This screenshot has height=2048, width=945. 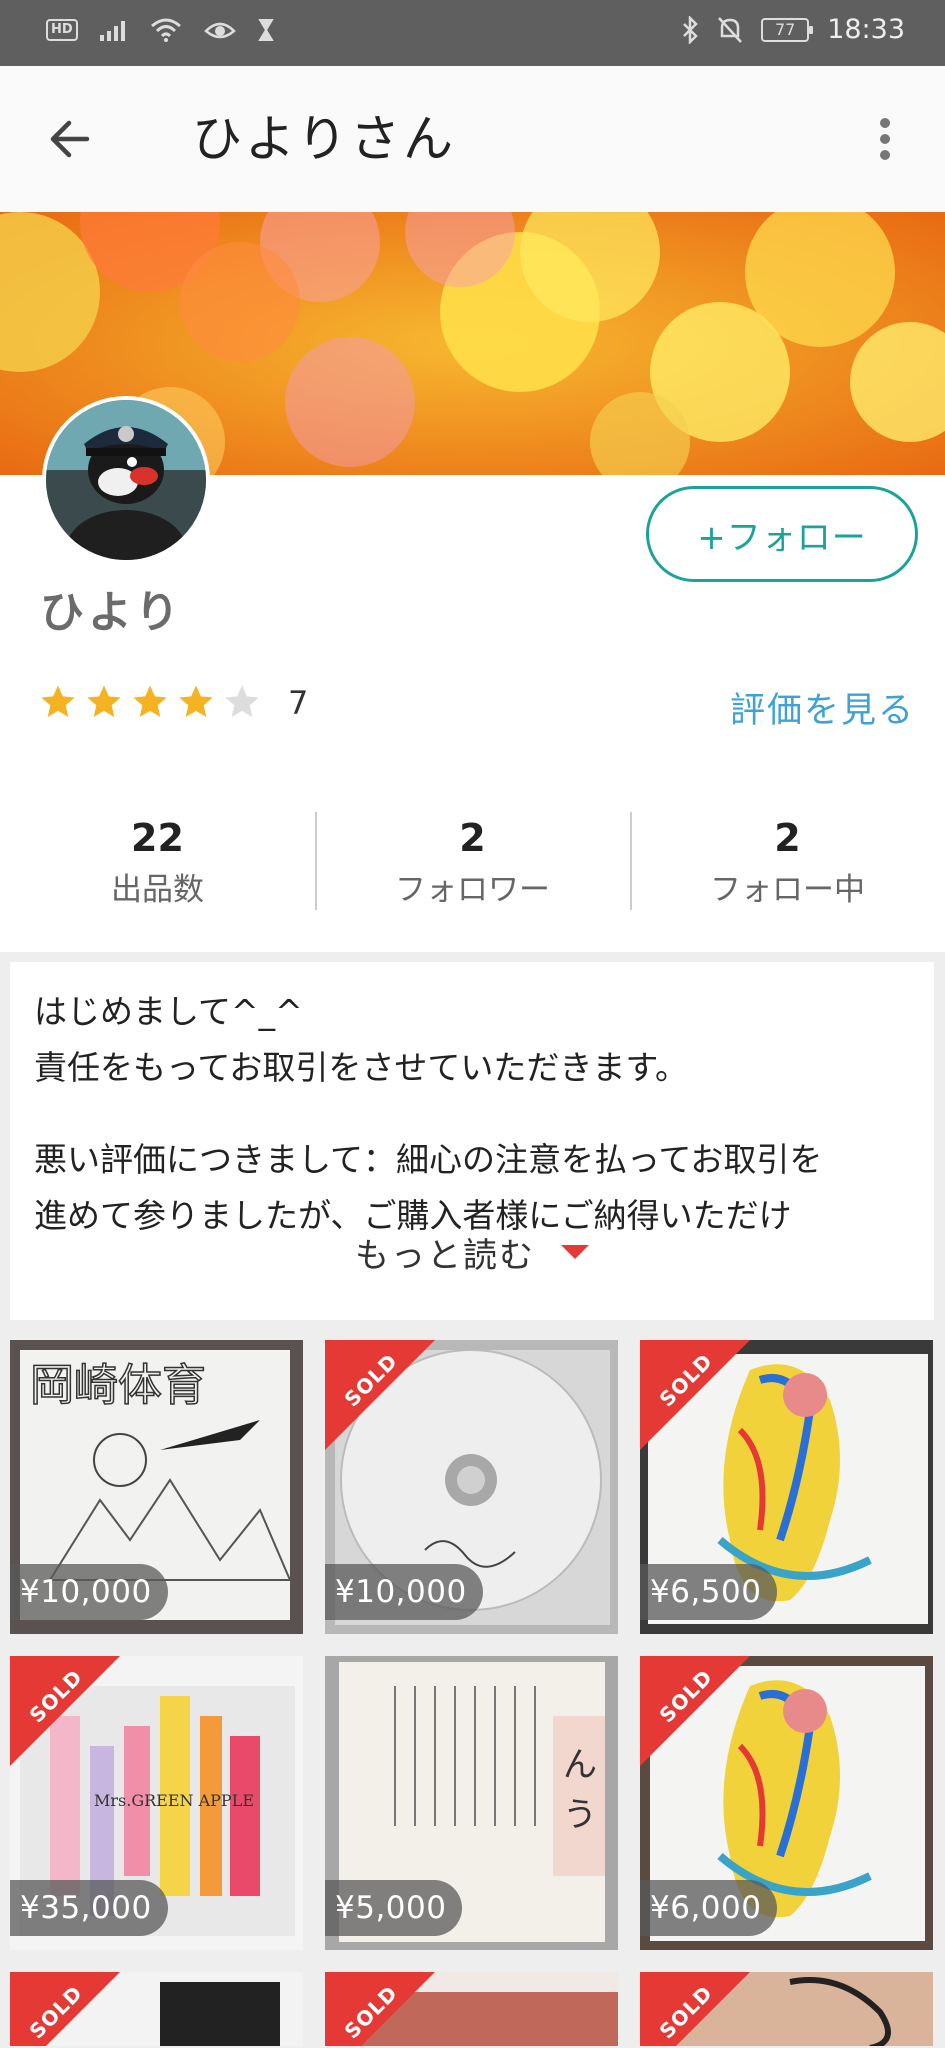 I want to click on avatar, so click(x=126, y=480).